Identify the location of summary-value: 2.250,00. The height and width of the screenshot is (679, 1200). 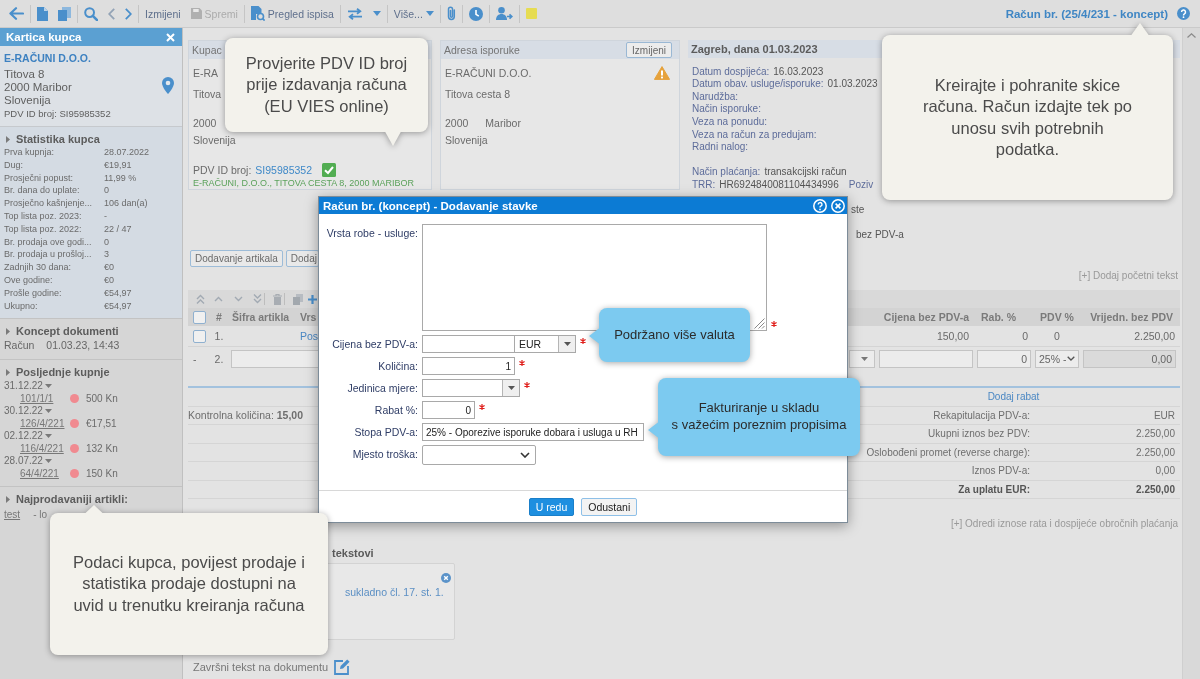
(1155, 452).